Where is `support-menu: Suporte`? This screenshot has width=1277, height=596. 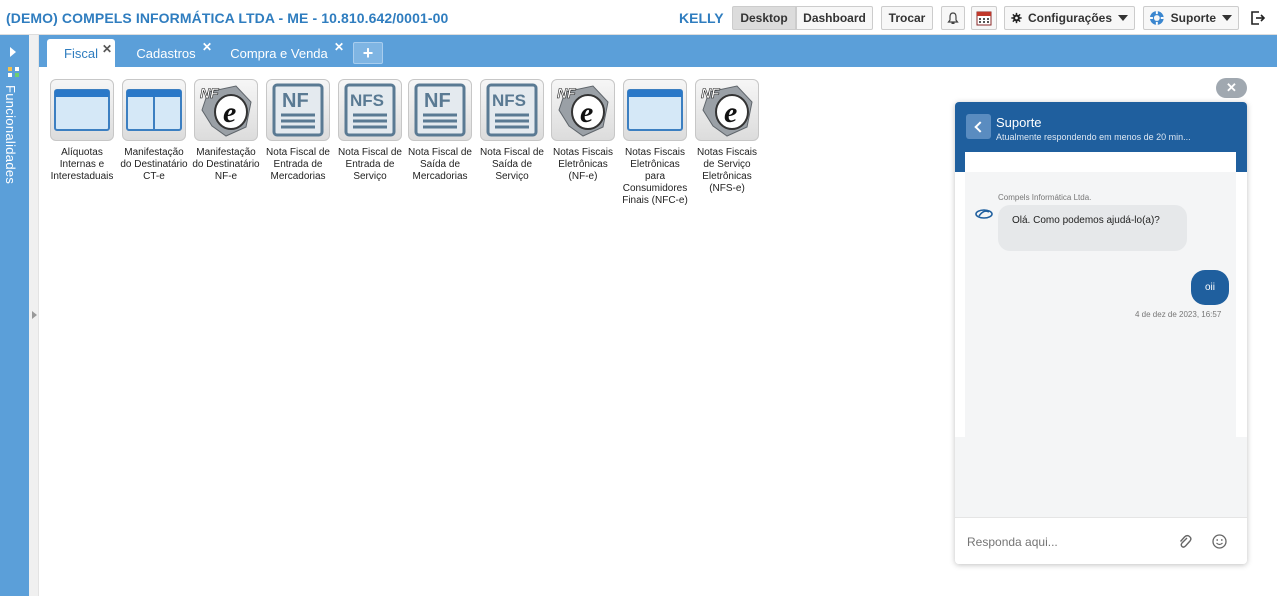 support-menu: Suporte is located at coordinates (1191, 18).